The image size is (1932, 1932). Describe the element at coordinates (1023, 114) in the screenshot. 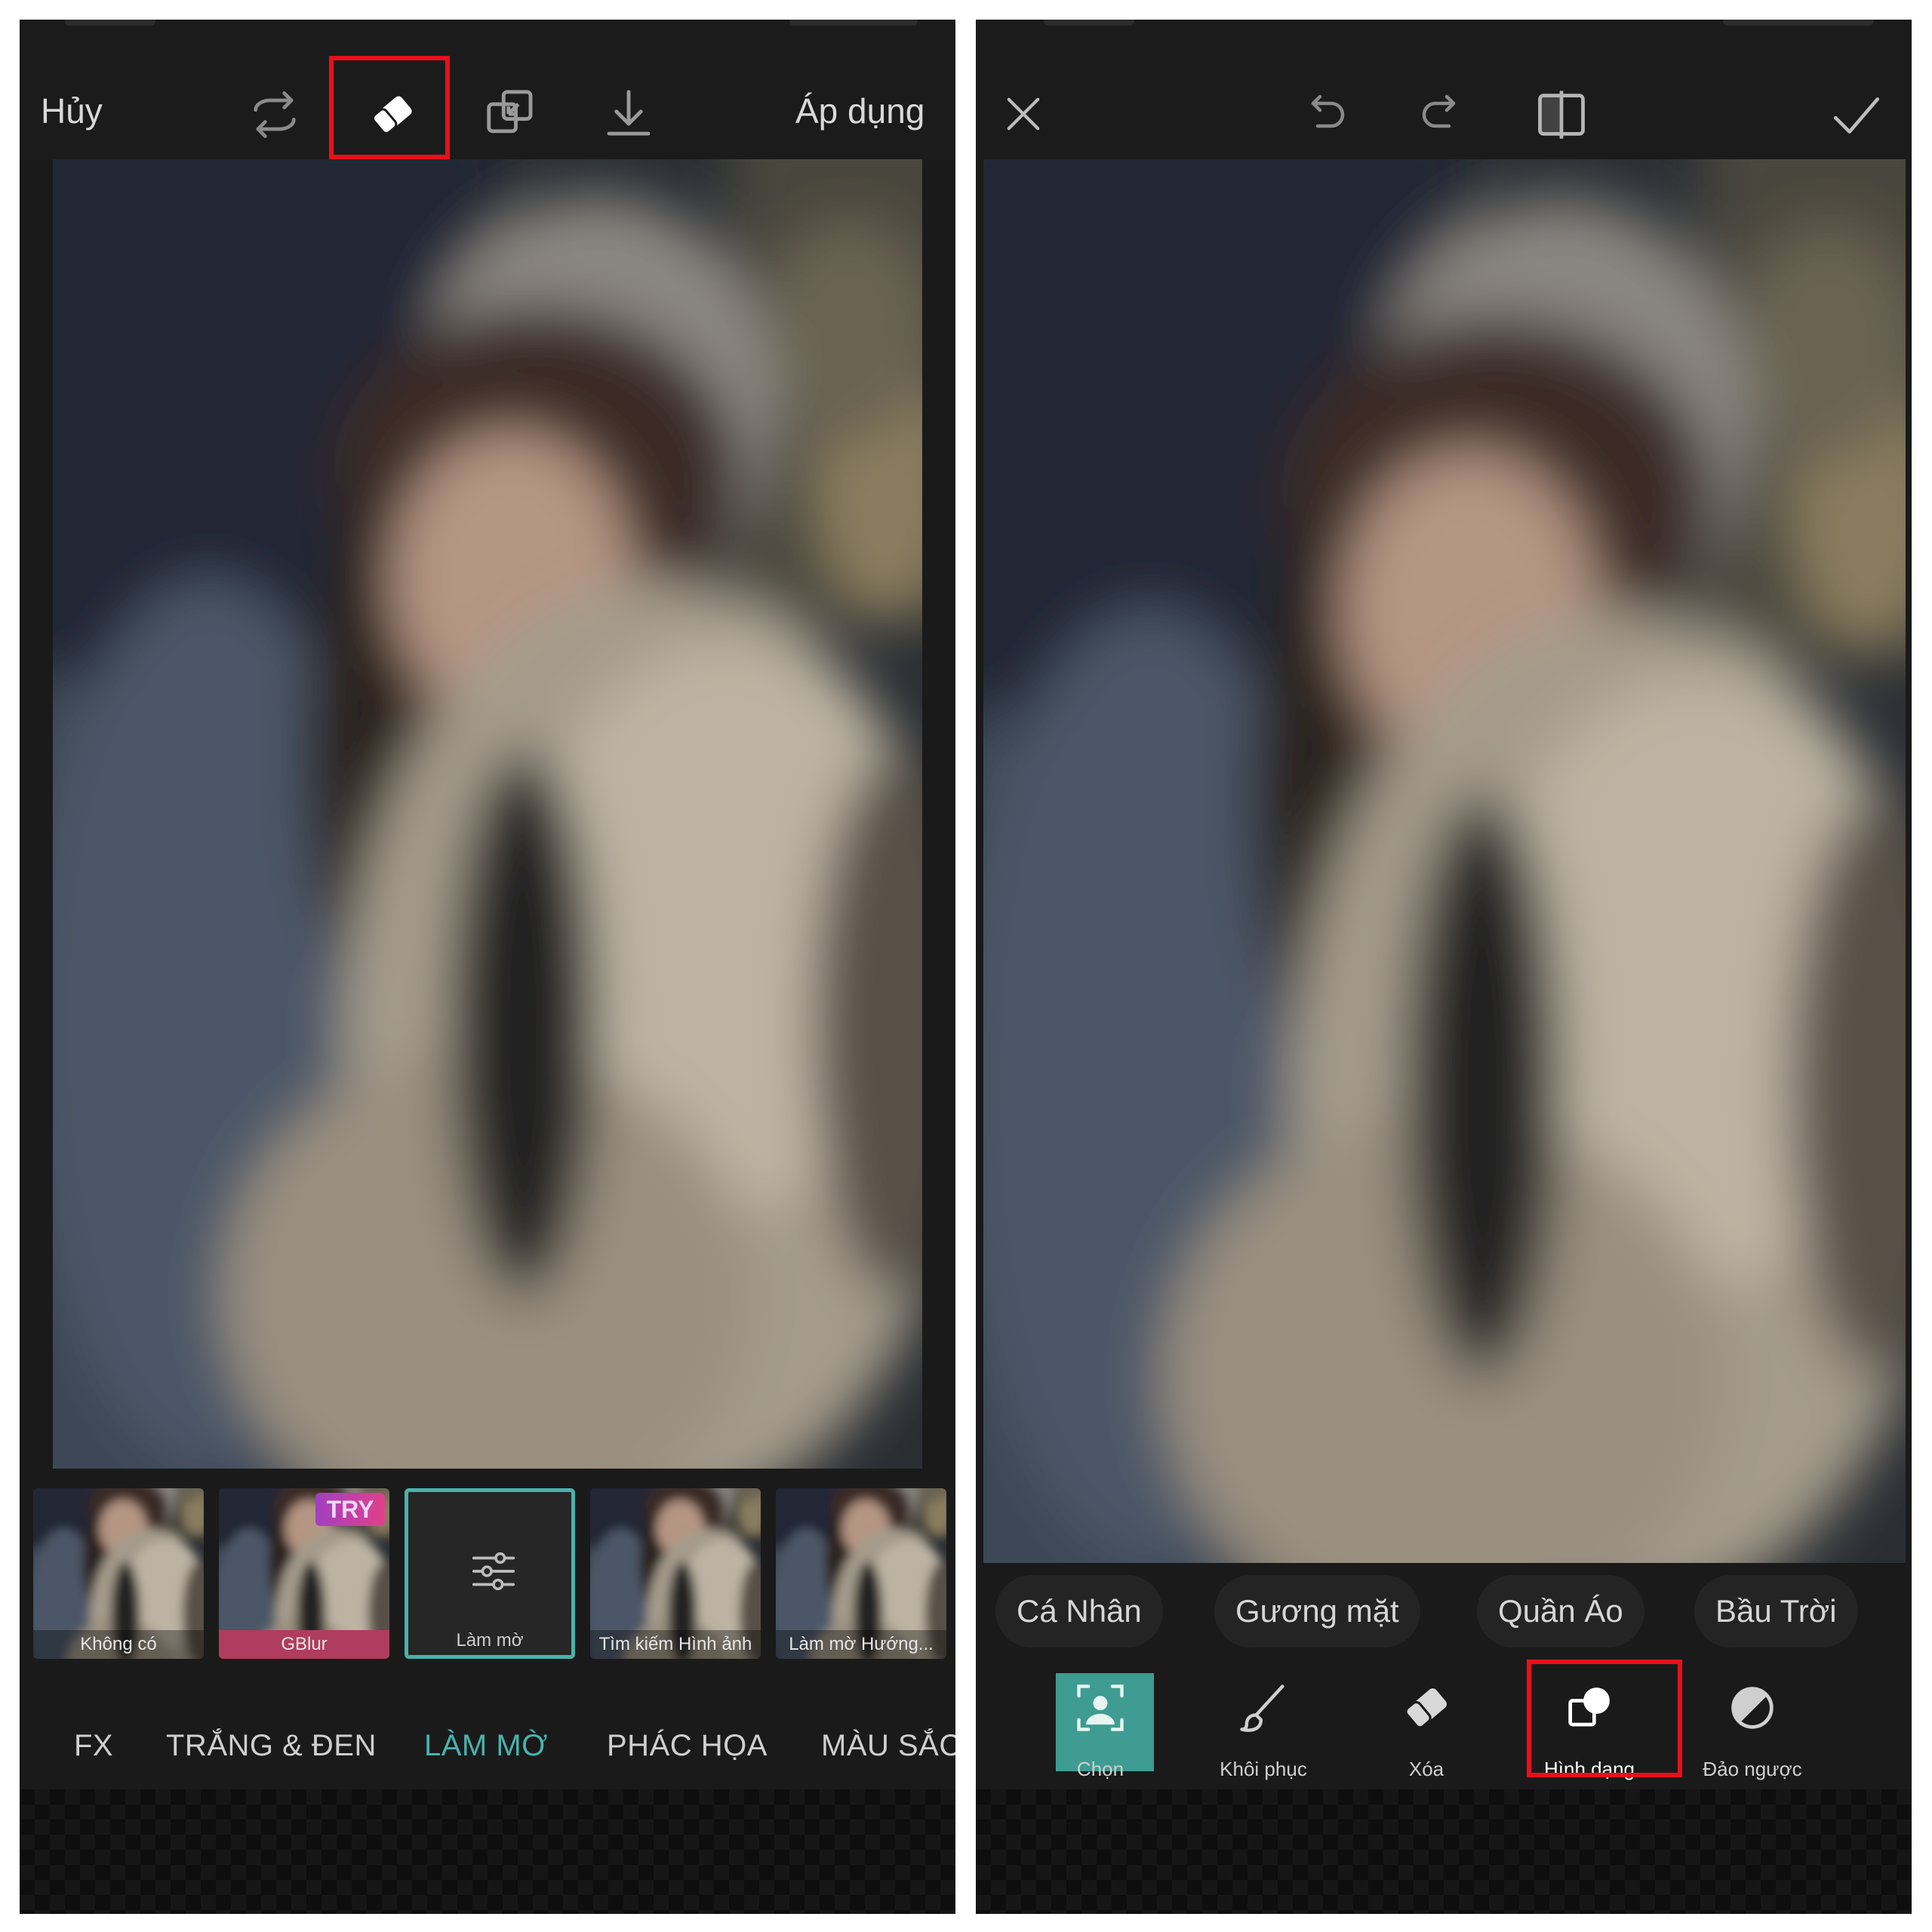

I see `close-icon` at that location.